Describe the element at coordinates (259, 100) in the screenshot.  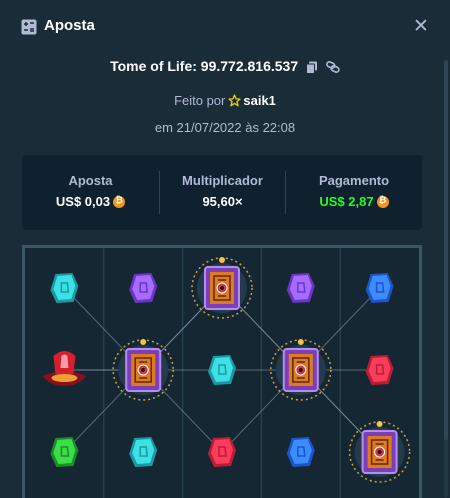
I see `username-link: saik1` at that location.